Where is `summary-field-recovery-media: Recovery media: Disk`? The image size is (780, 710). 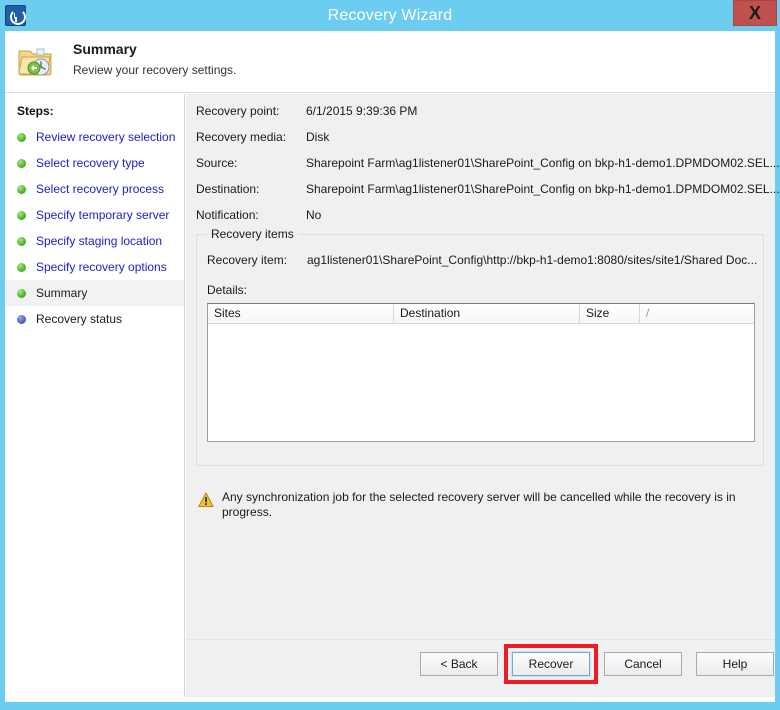 summary-field-recovery-media: Recovery media: Disk is located at coordinates (262, 137).